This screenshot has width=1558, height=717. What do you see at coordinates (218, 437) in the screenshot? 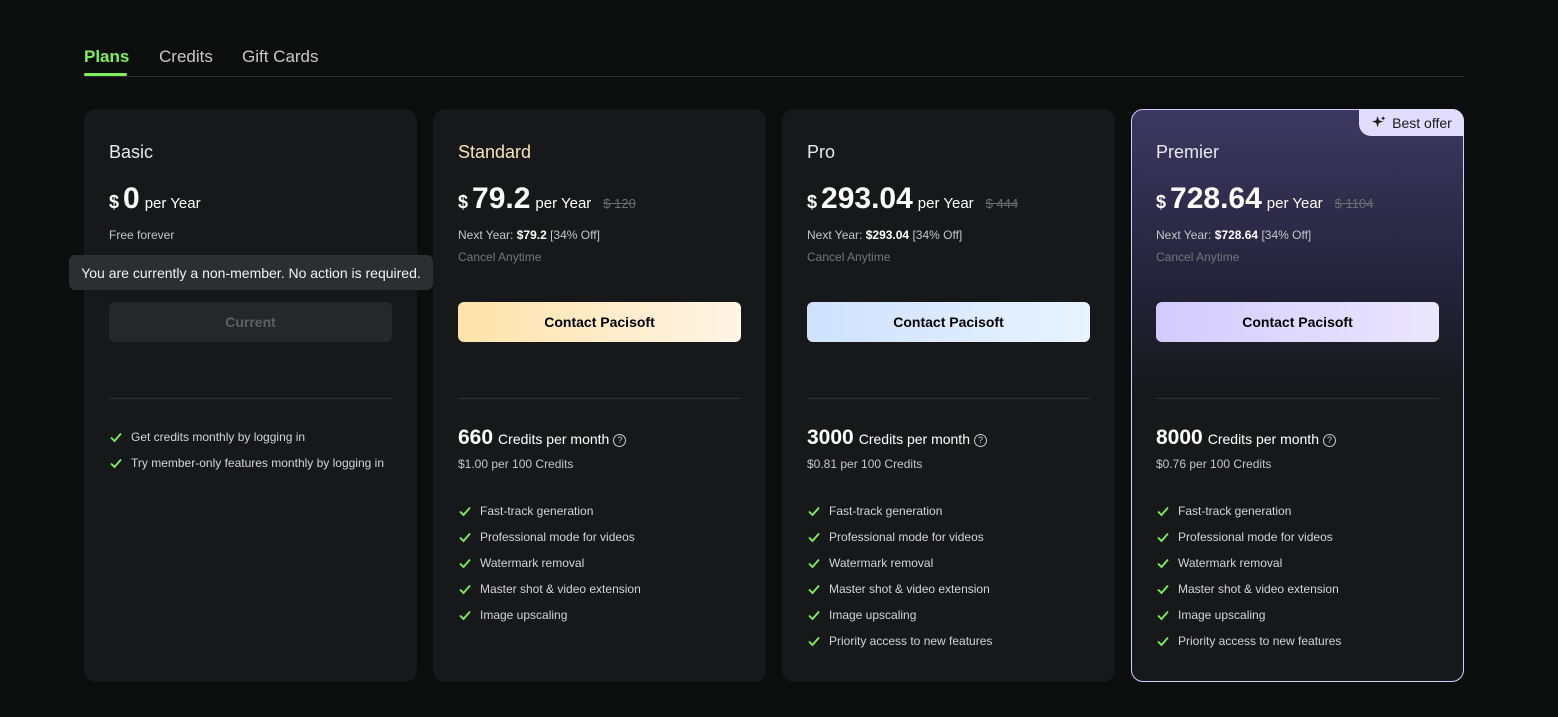
I see `feature-label: Get credits monthly by logging in` at bounding box center [218, 437].